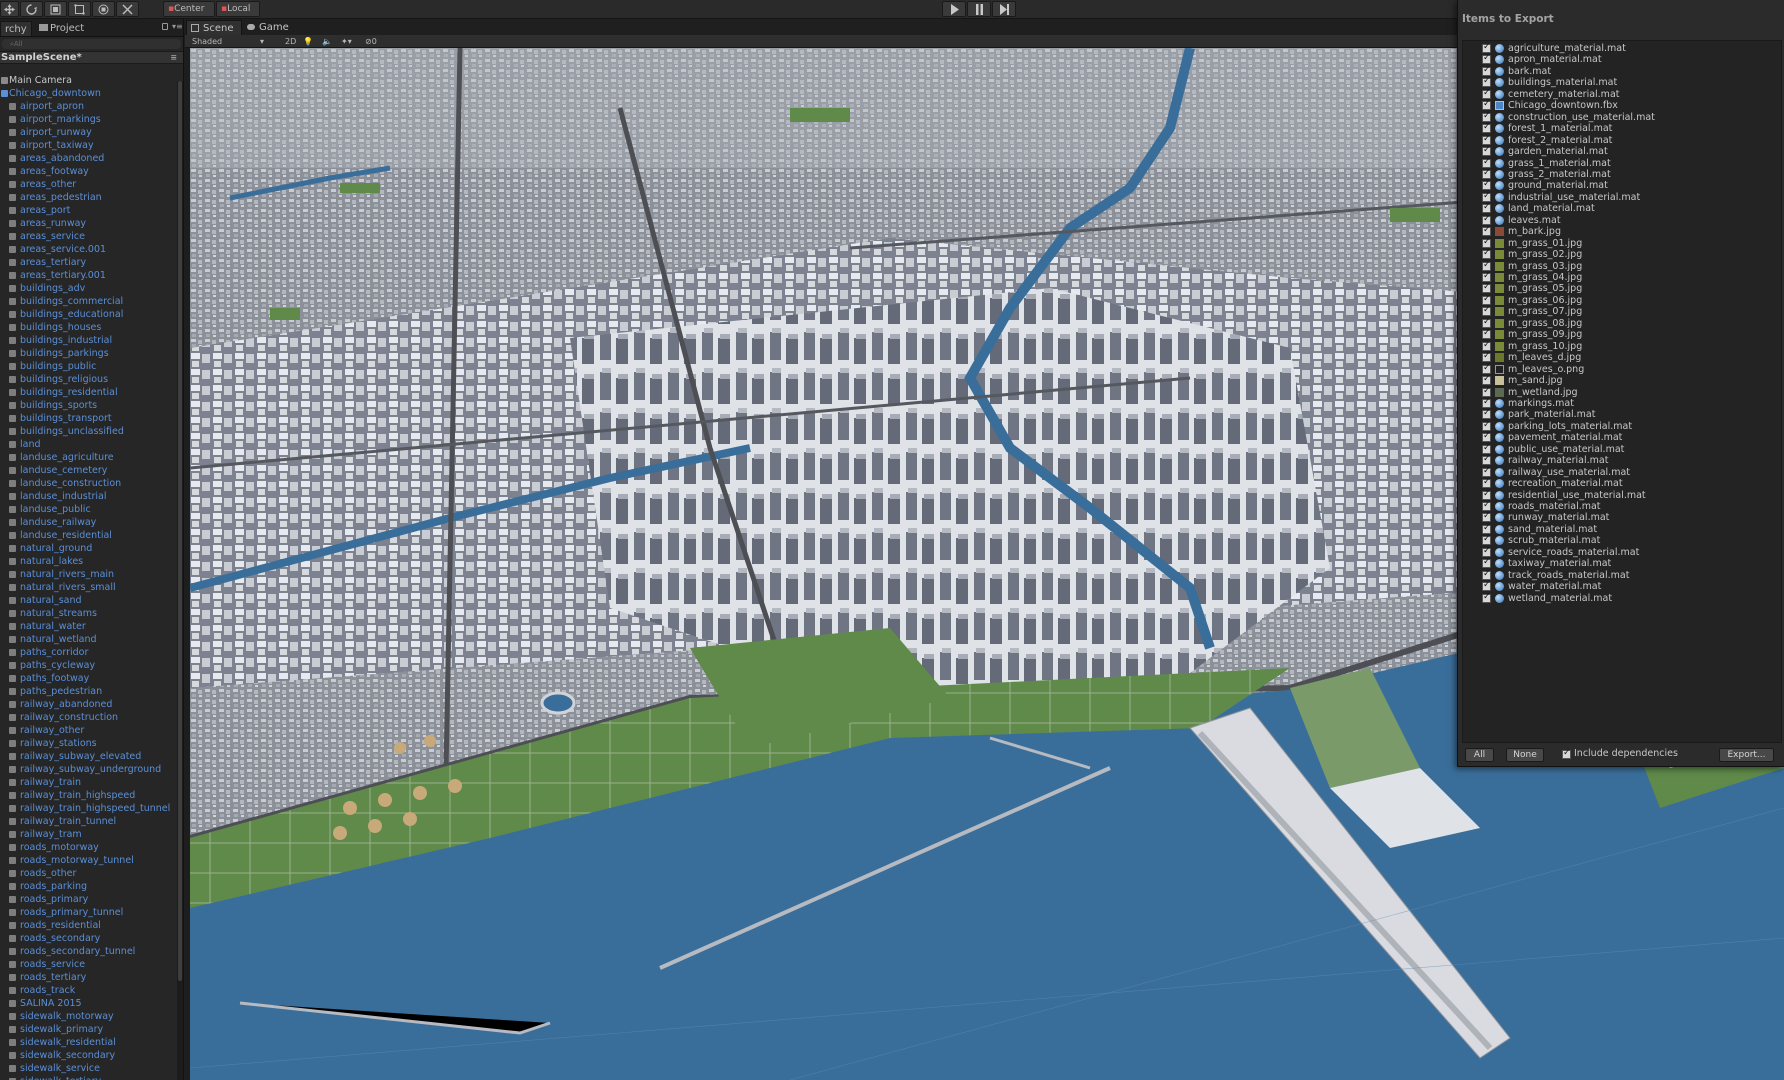  I want to click on hierarchy-item: landuse_residential, so click(89, 535).